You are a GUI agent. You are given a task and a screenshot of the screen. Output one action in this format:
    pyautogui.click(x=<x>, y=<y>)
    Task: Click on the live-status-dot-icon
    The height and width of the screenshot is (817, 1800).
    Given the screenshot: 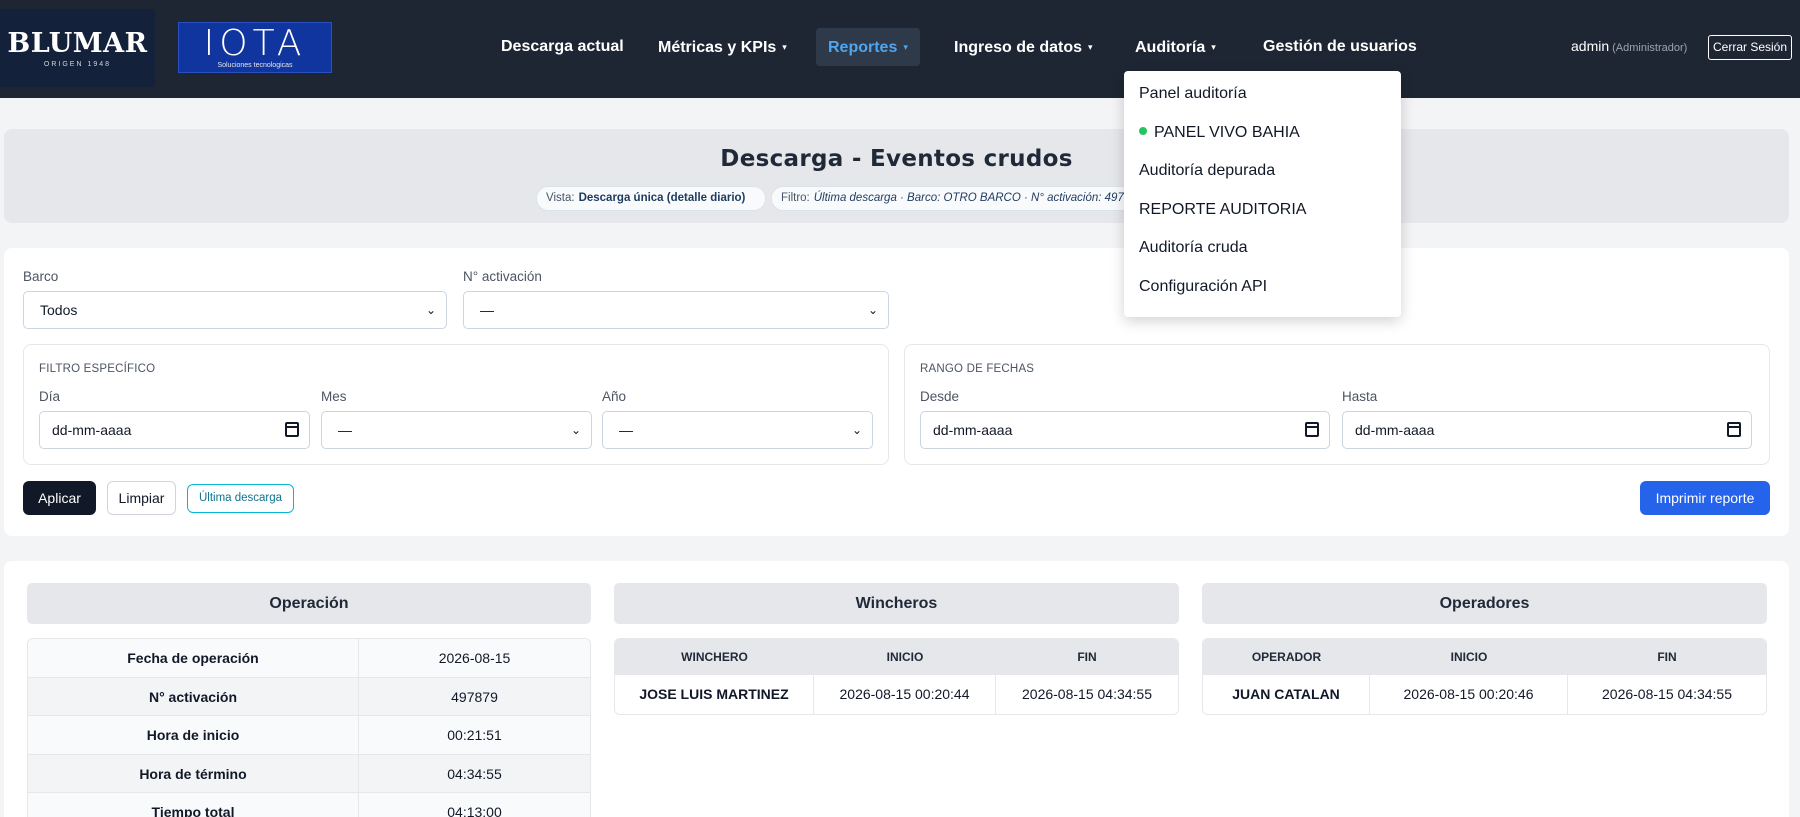 What is the action you would take?
    pyautogui.click(x=1143, y=130)
    